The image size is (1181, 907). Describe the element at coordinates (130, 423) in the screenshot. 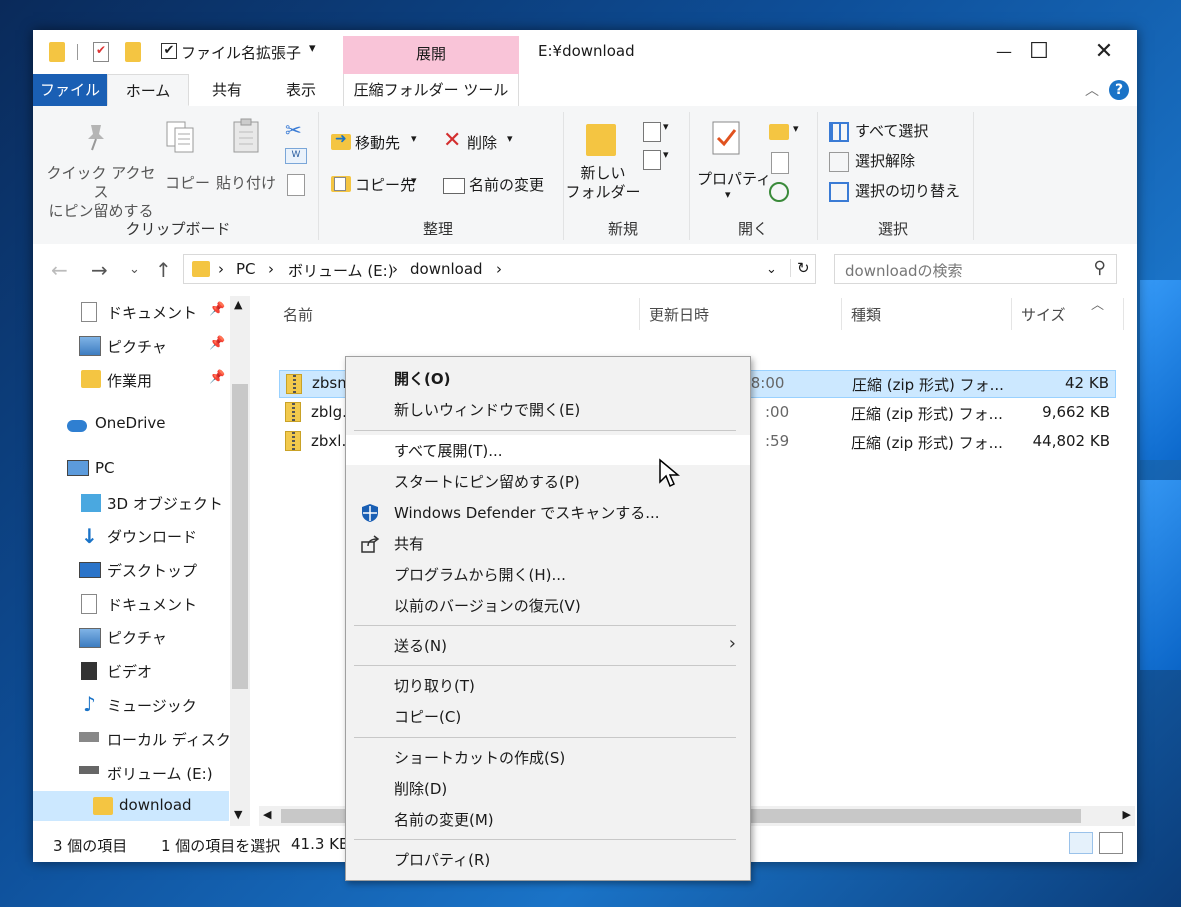

I see `nav-item-onedrive: OneDrive` at that location.